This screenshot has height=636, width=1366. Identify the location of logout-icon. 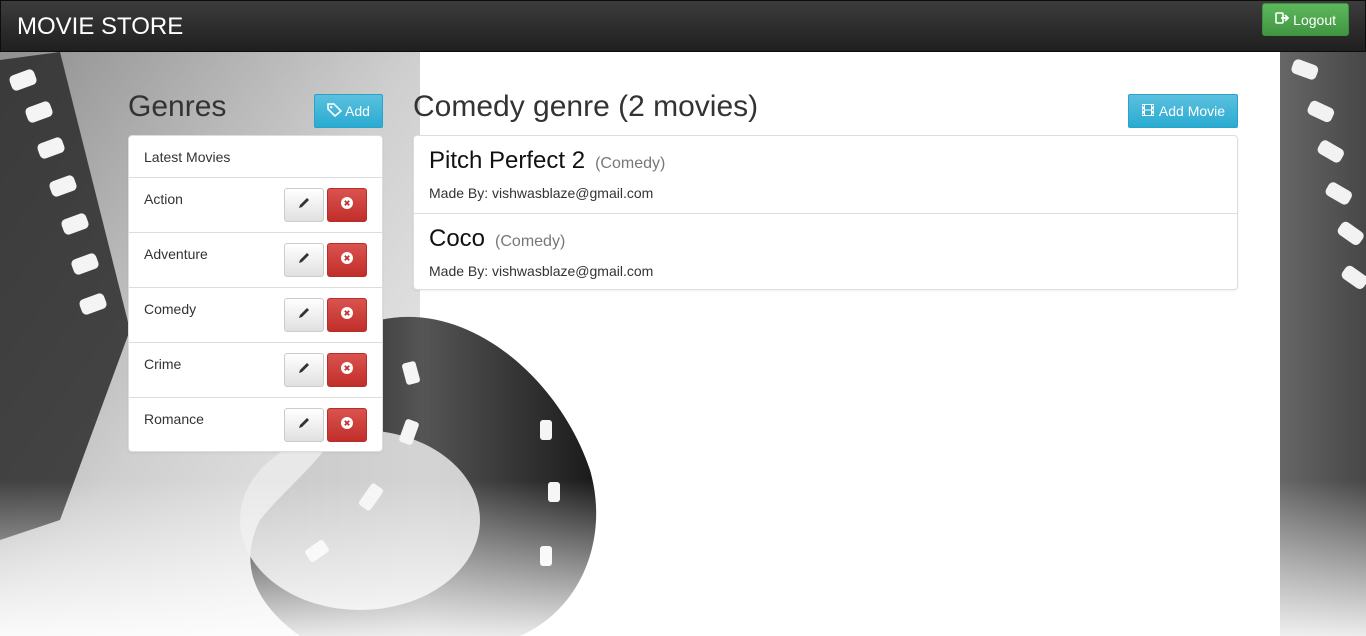
(1282, 19).